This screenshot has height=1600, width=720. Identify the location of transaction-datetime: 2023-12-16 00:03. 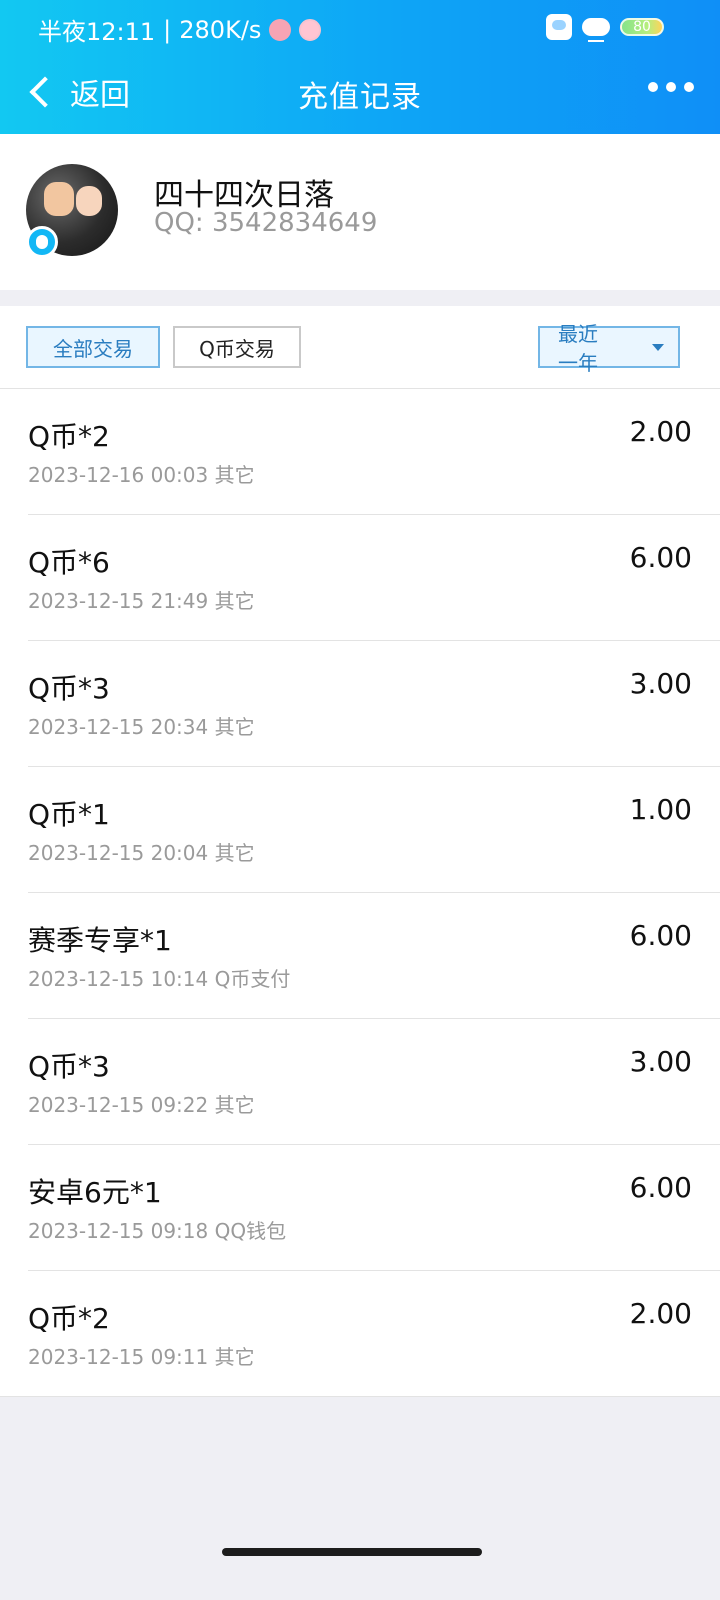
(118, 475).